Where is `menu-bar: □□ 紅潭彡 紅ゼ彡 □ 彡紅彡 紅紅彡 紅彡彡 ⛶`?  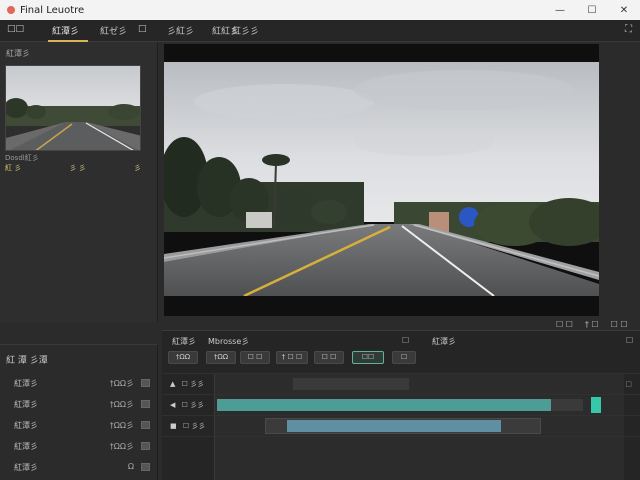
menu-bar: □□ 紅潭彡 紅ゼ彡 □ 彡紅彡 紅紅彡 紅彡彡 ⛶ is located at coordinates (320, 31).